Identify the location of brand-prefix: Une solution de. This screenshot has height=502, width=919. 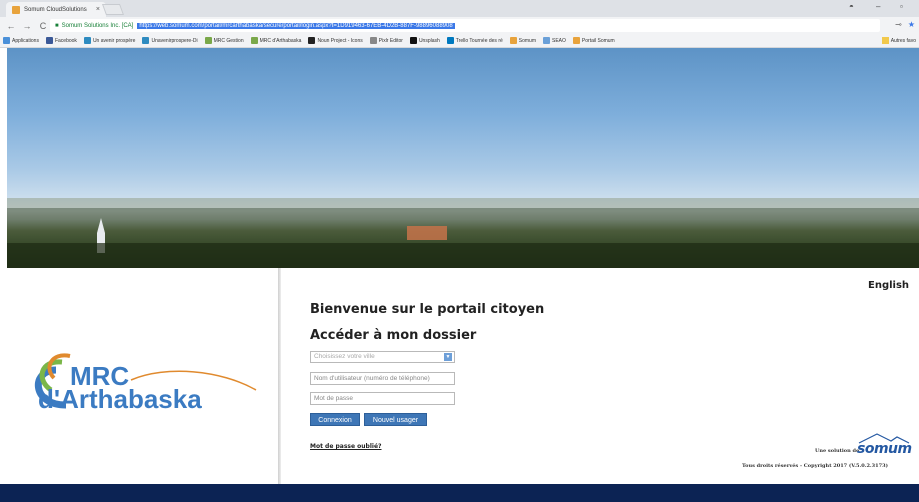
(837, 451).